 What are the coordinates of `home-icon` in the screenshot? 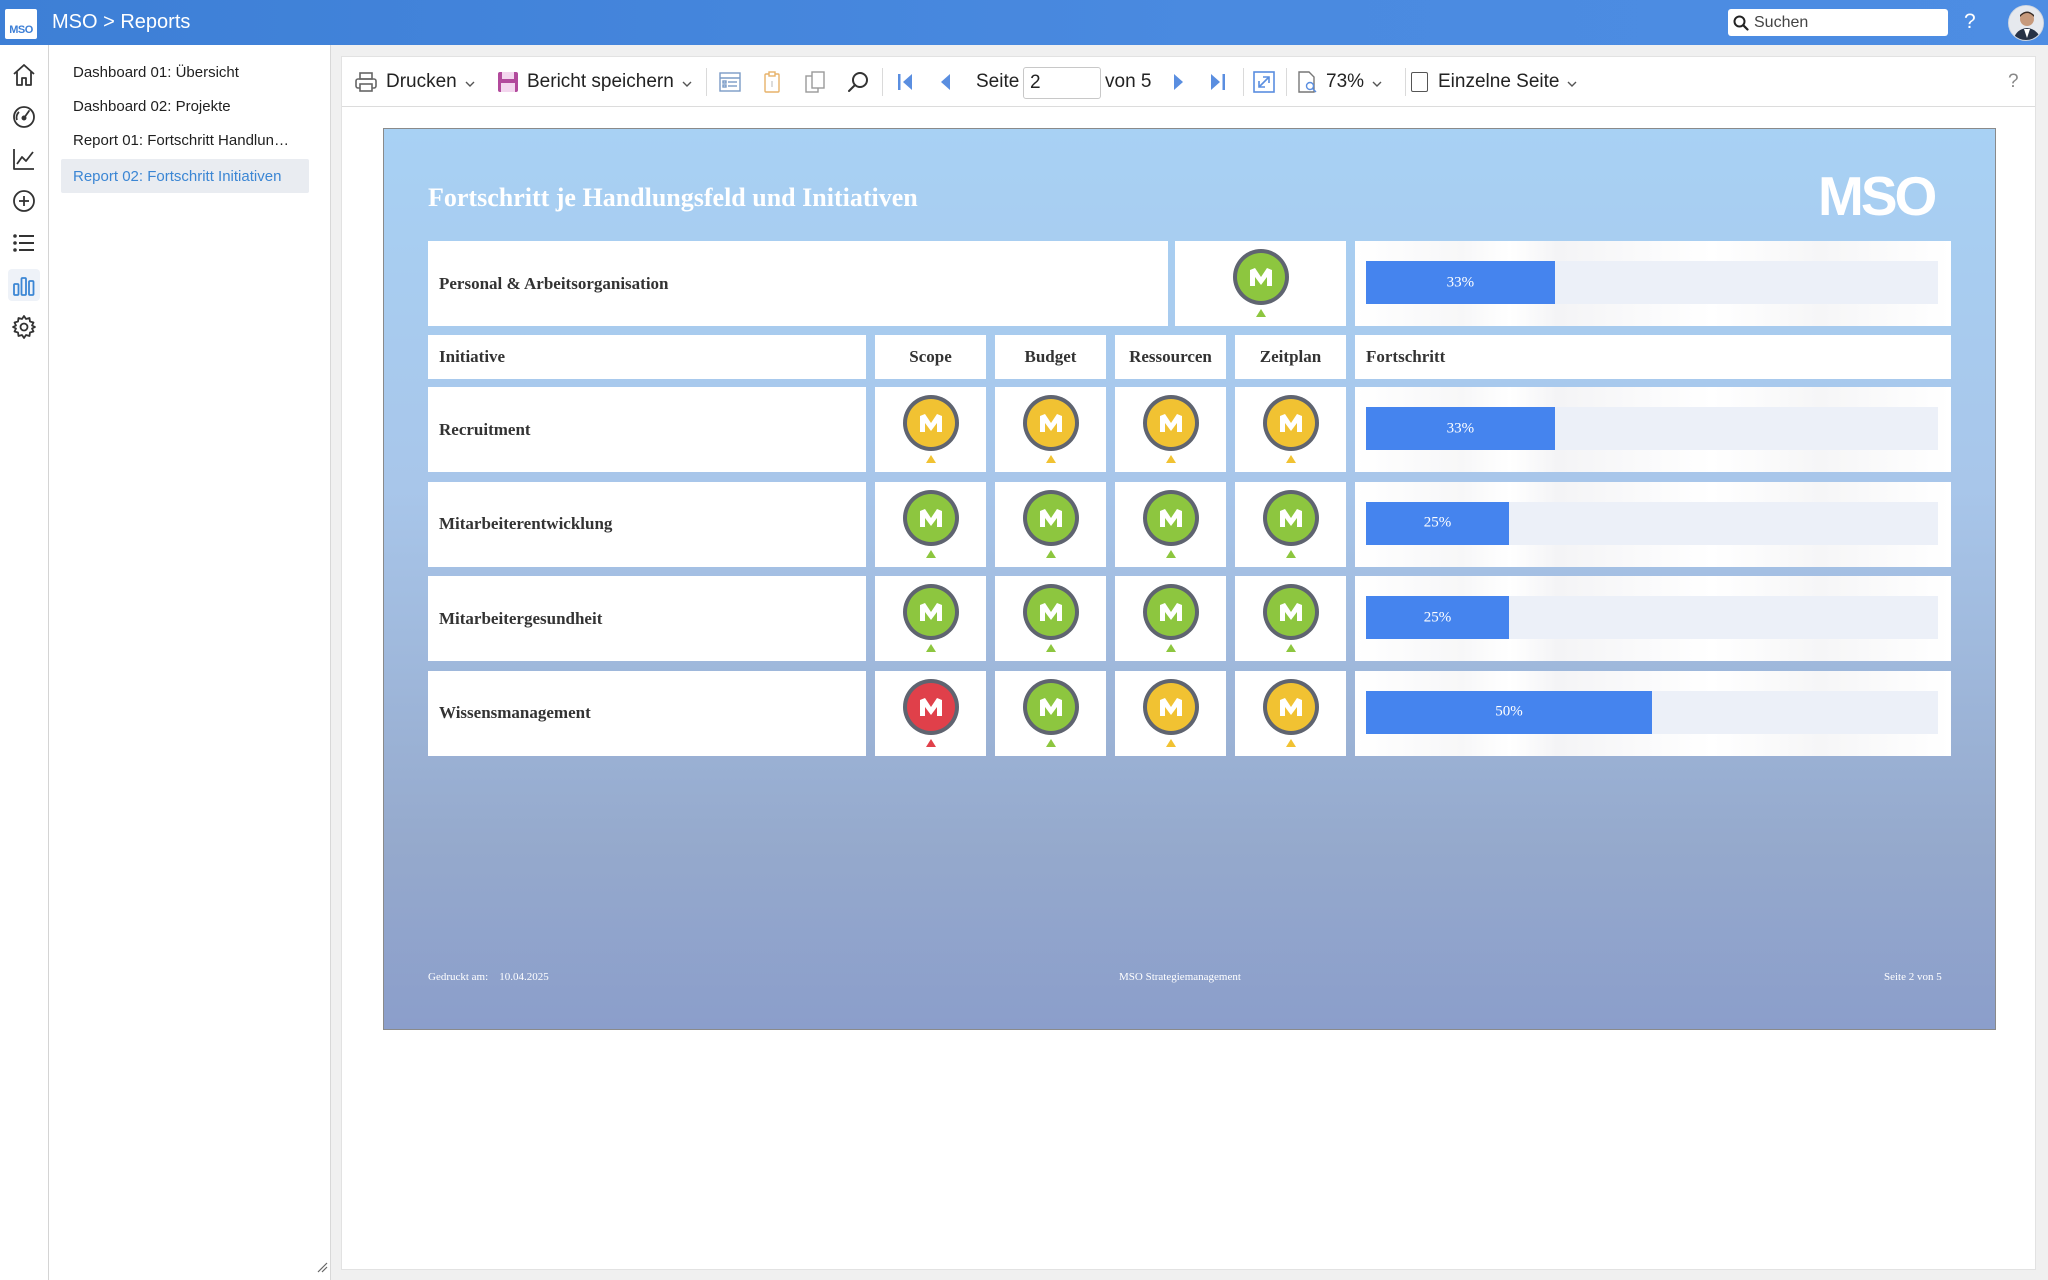 It's located at (24, 75).